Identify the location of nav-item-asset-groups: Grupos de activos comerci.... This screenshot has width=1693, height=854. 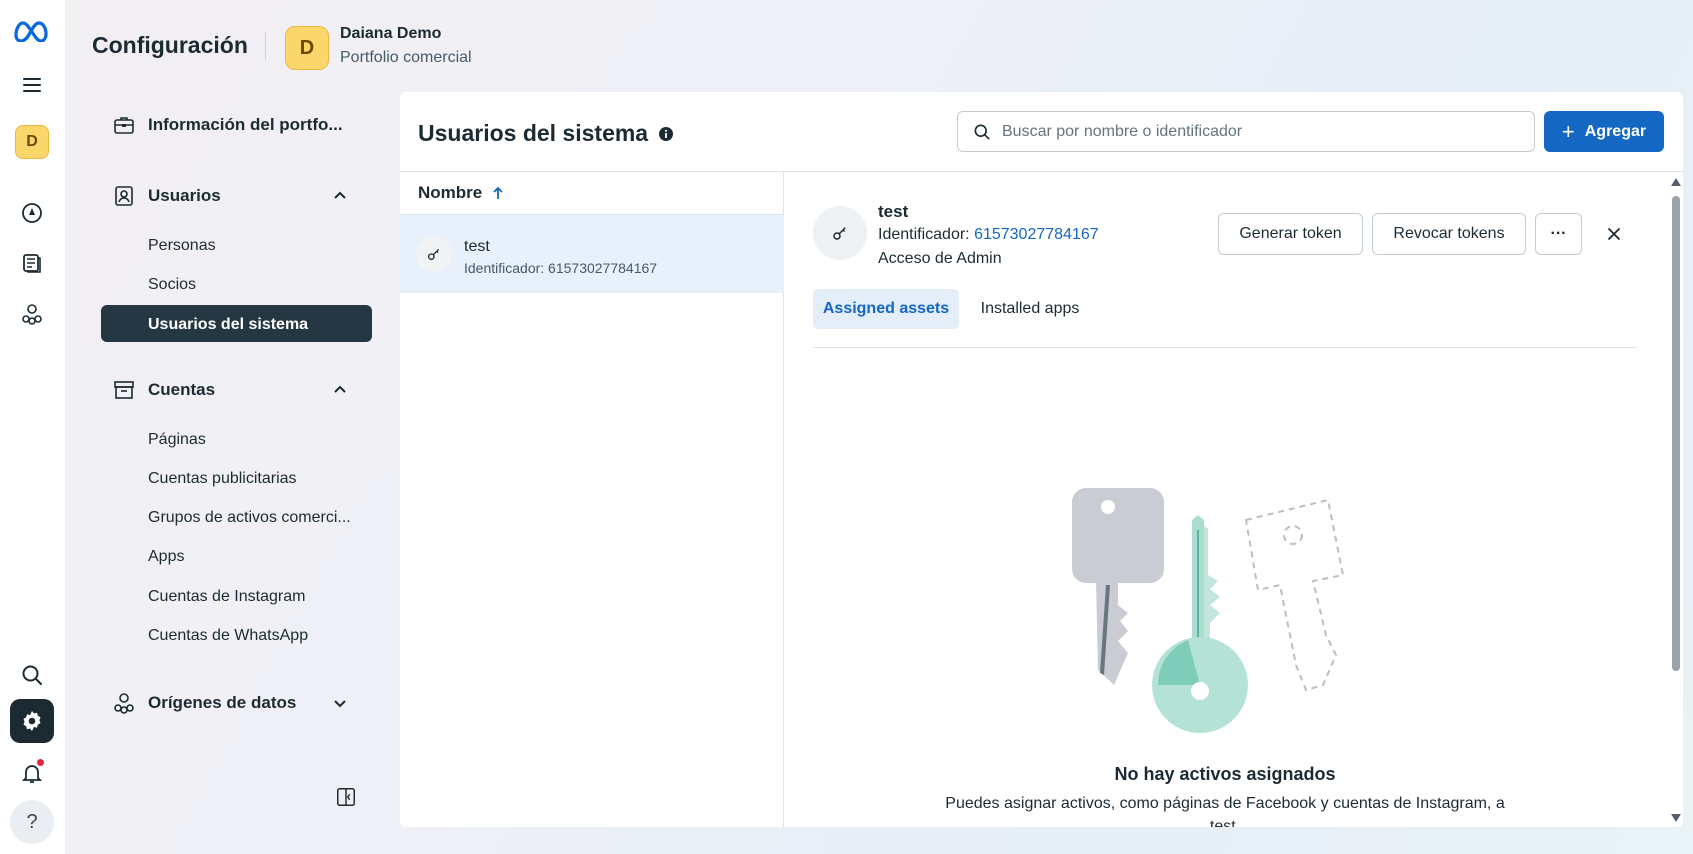
(249, 518).